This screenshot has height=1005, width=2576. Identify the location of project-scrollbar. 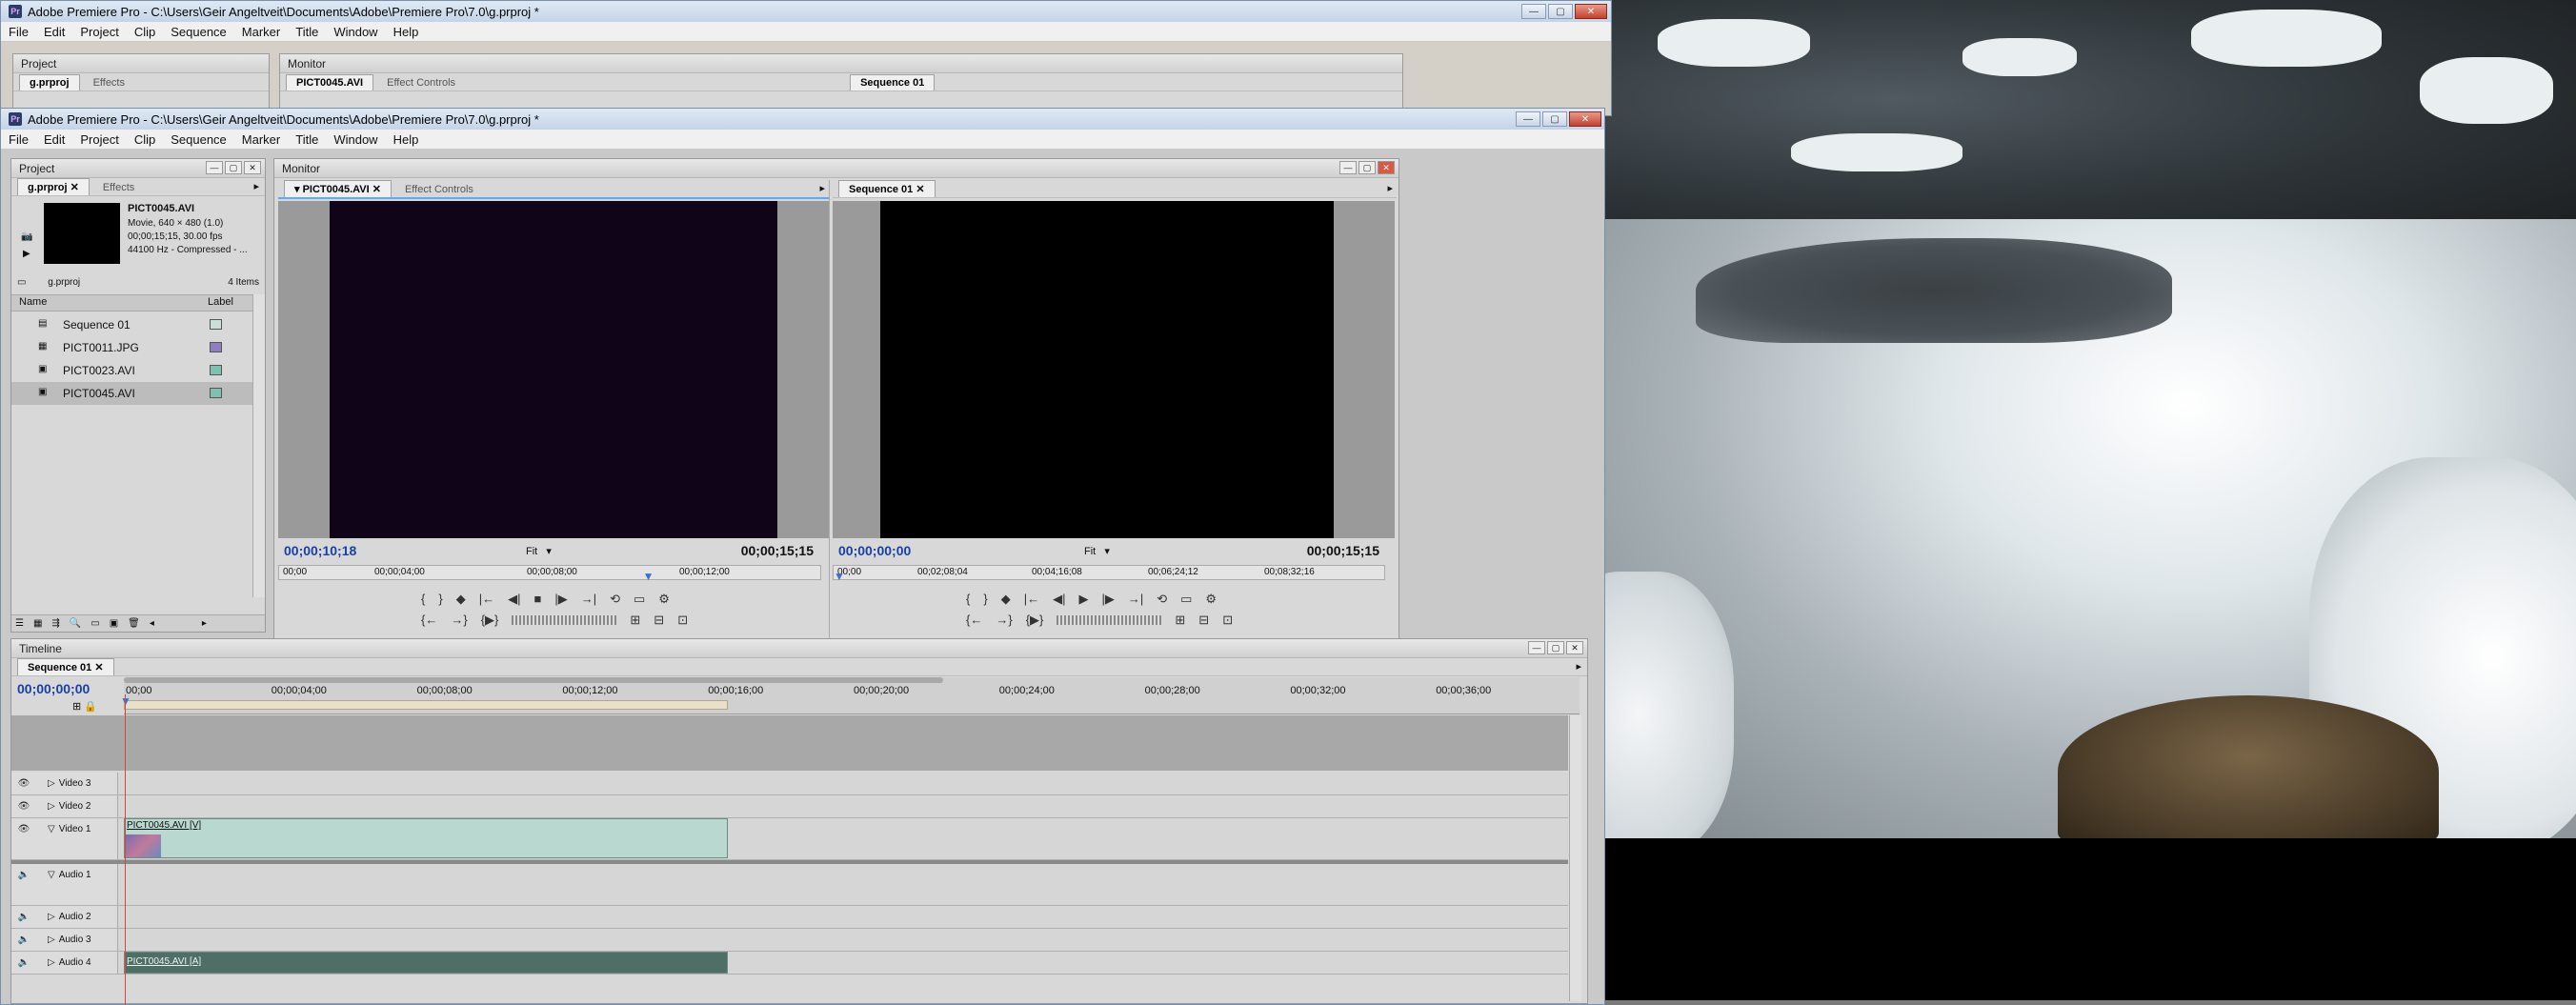
(258, 445).